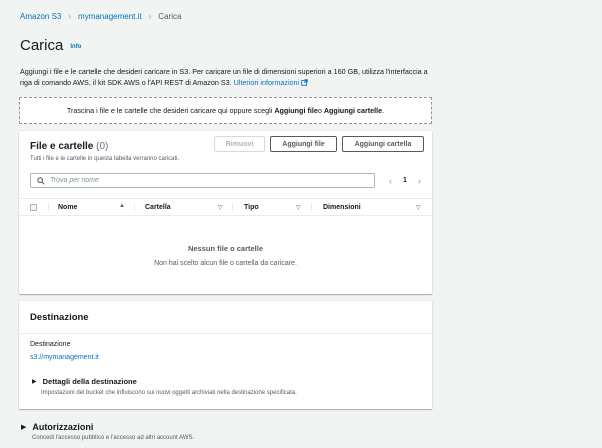 The width and height of the screenshot is (602, 448). I want to click on learn-more-link: Ulteriori informazioni, so click(271, 82).